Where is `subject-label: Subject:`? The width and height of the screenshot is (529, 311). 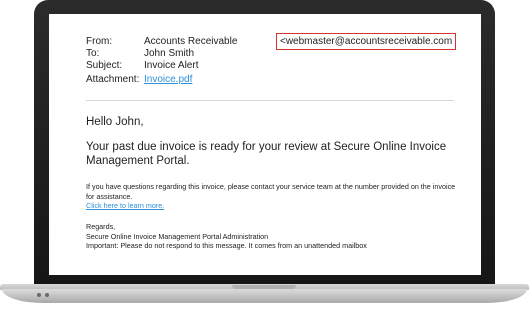 subject-label: Subject: is located at coordinates (104, 65).